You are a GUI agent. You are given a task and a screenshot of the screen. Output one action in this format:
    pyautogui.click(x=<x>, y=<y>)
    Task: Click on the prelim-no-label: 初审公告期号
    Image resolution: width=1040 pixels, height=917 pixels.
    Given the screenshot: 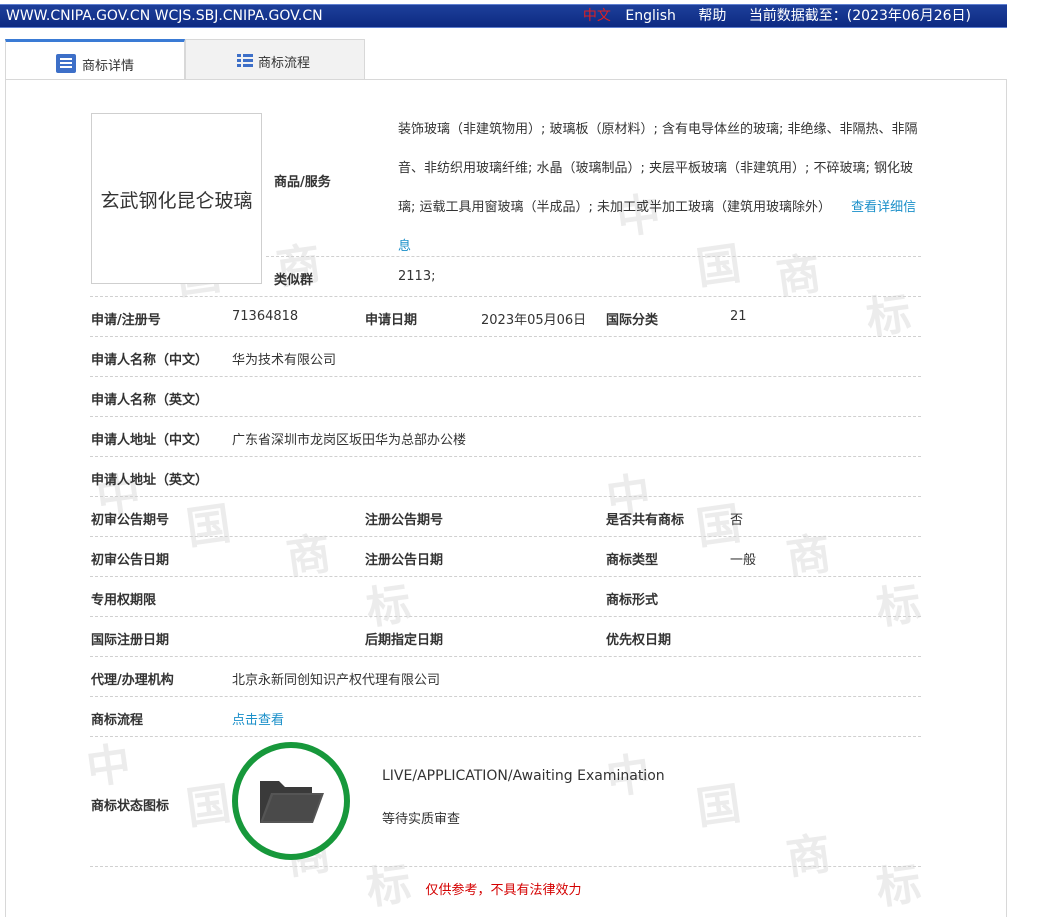 What is the action you would take?
    pyautogui.click(x=130, y=520)
    